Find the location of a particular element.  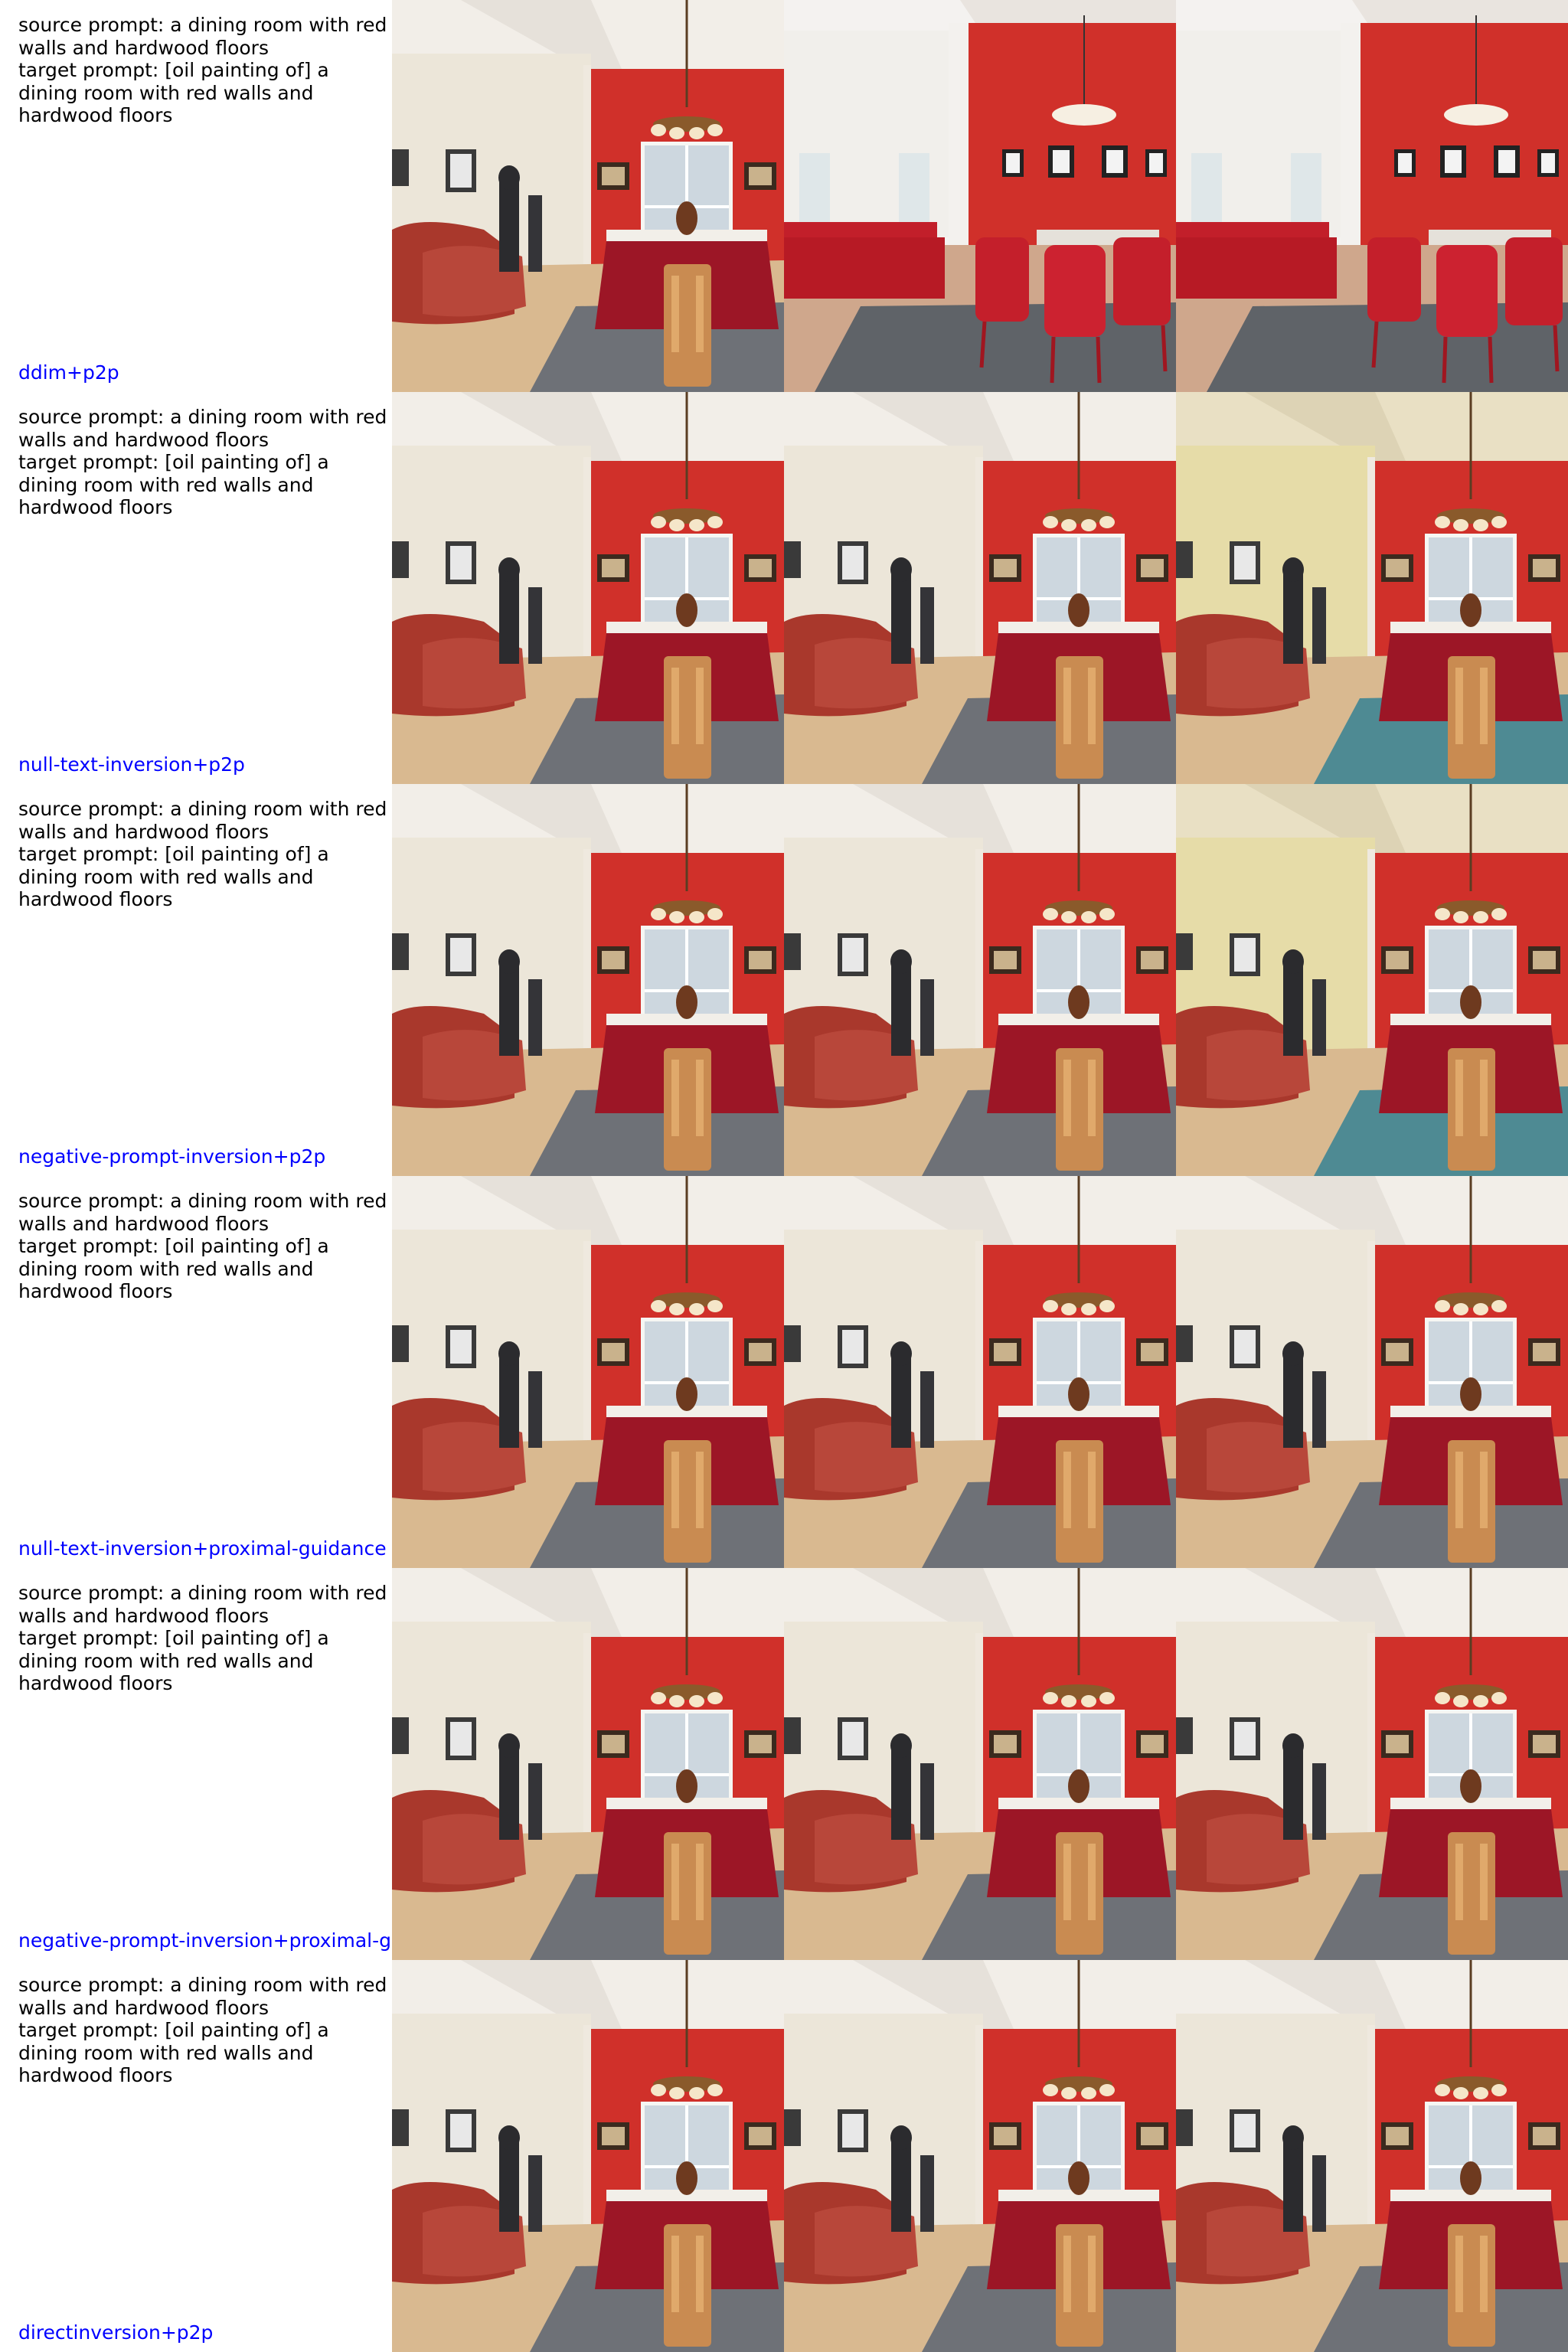

method-label: negative-prompt-inversion+proximal-g is located at coordinates (204, 1940).